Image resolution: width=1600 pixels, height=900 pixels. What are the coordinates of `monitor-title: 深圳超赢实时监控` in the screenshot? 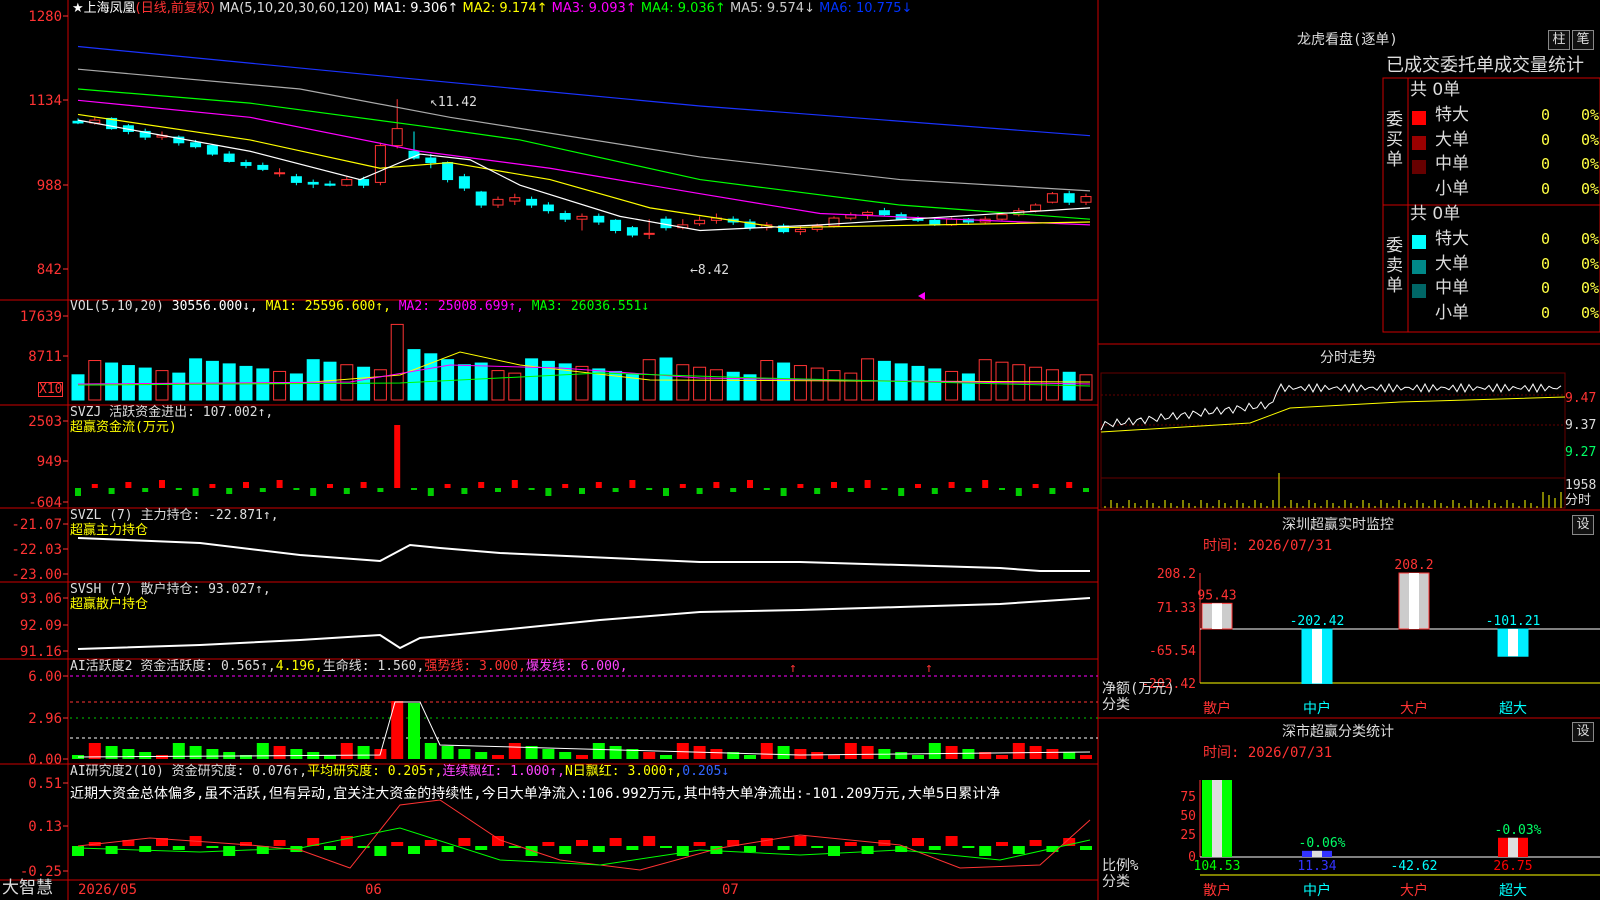 It's located at (1338, 525).